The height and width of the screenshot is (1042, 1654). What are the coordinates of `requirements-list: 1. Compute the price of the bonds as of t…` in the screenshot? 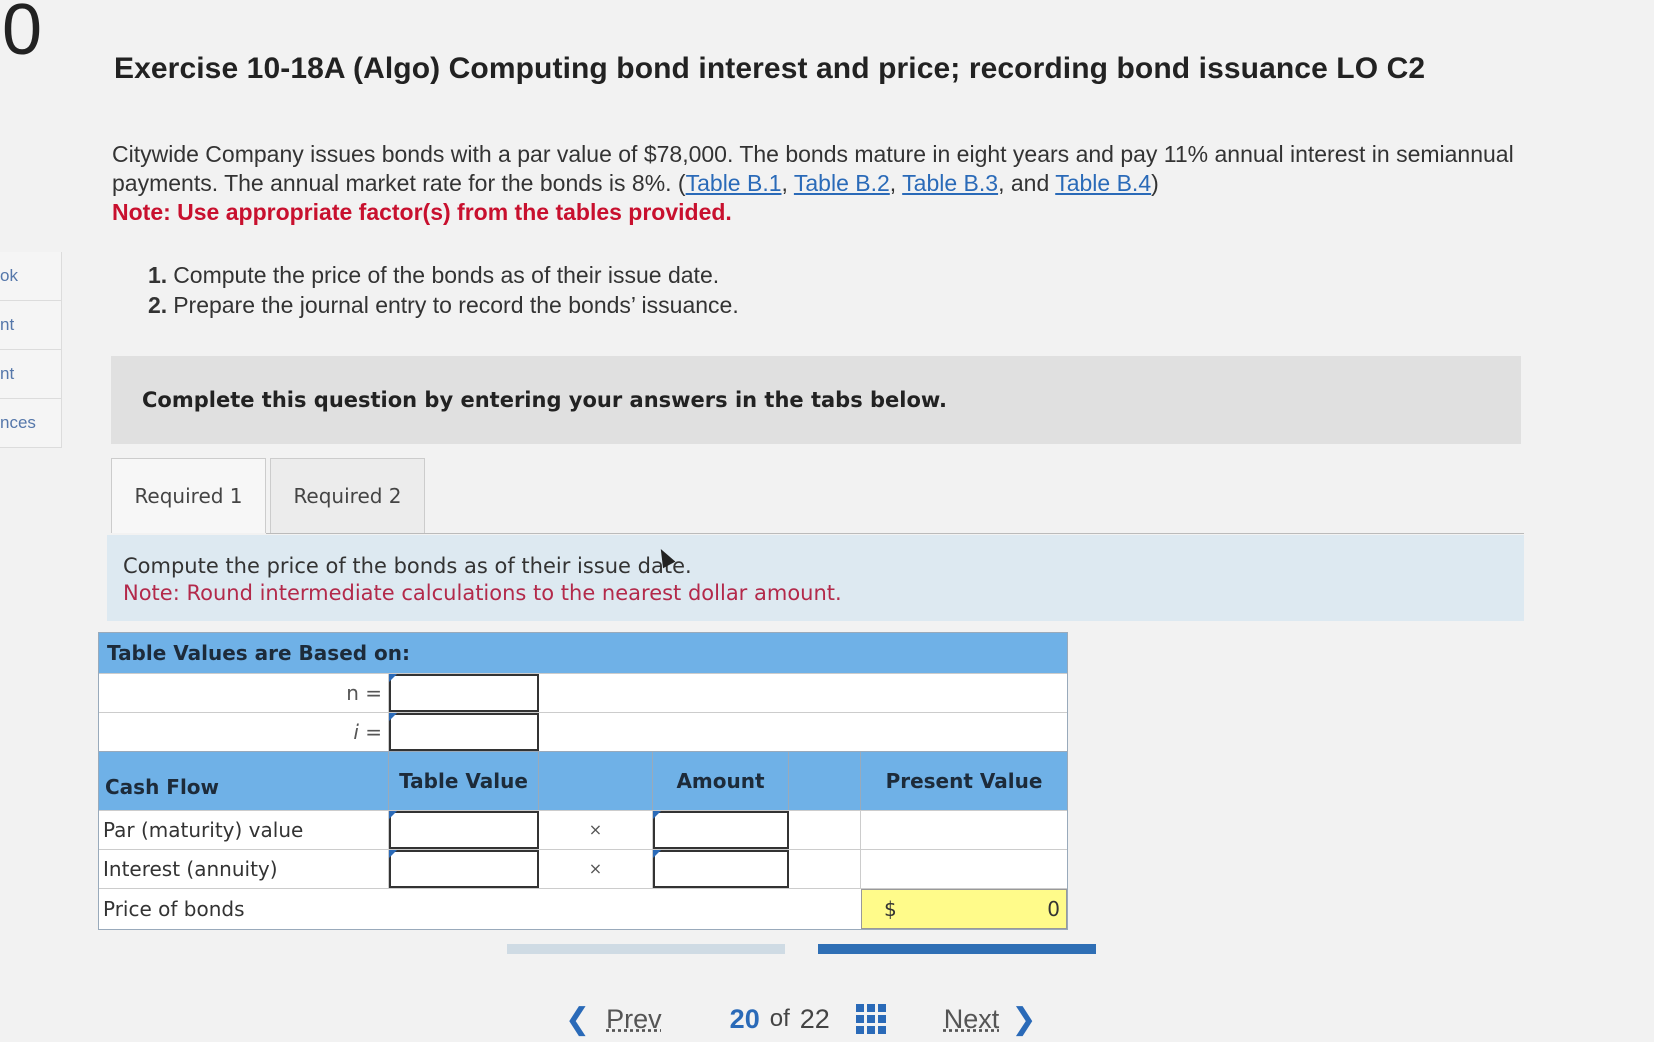 It's located at (443, 290).